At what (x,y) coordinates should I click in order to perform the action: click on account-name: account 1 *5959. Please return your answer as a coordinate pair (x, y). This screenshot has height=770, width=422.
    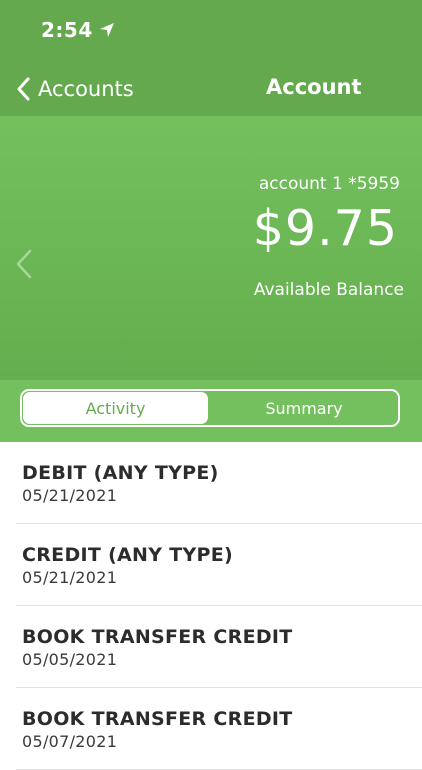
    Looking at the image, I should click on (329, 184).